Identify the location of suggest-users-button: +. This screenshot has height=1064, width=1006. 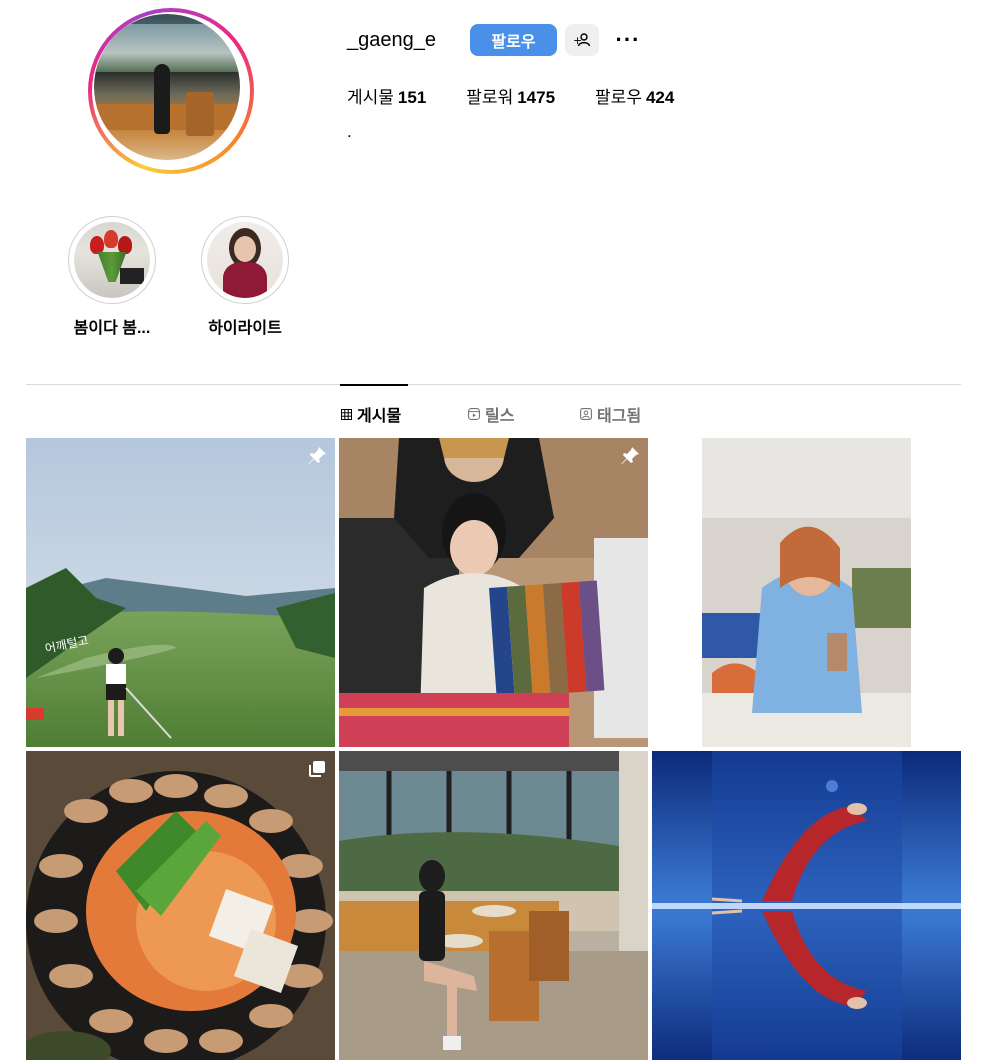
(582, 40).